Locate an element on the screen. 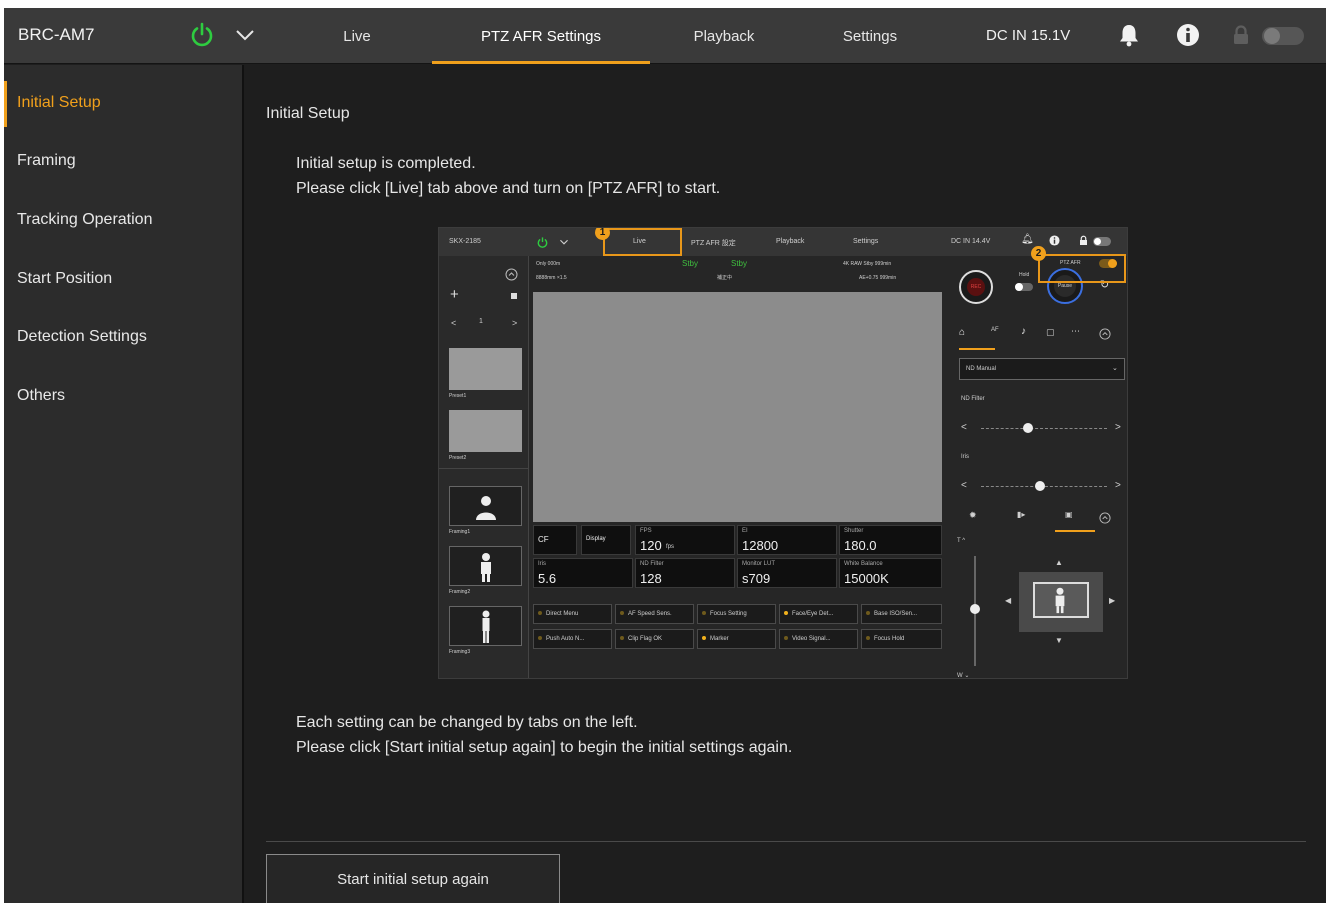 The height and width of the screenshot is (903, 1330). standby-indicator: Stby is located at coordinates (690, 263).